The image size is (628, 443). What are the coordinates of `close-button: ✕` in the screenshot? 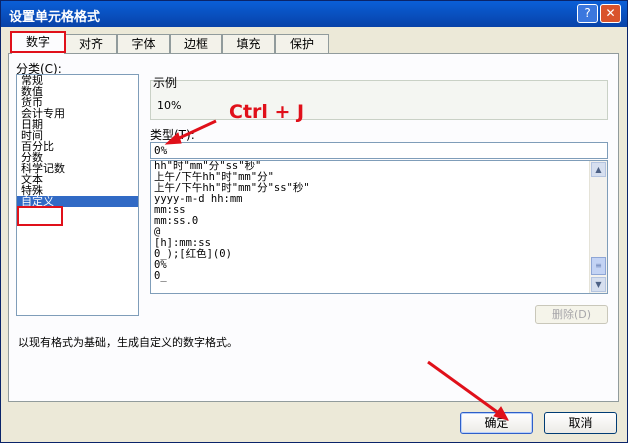 It's located at (610, 13).